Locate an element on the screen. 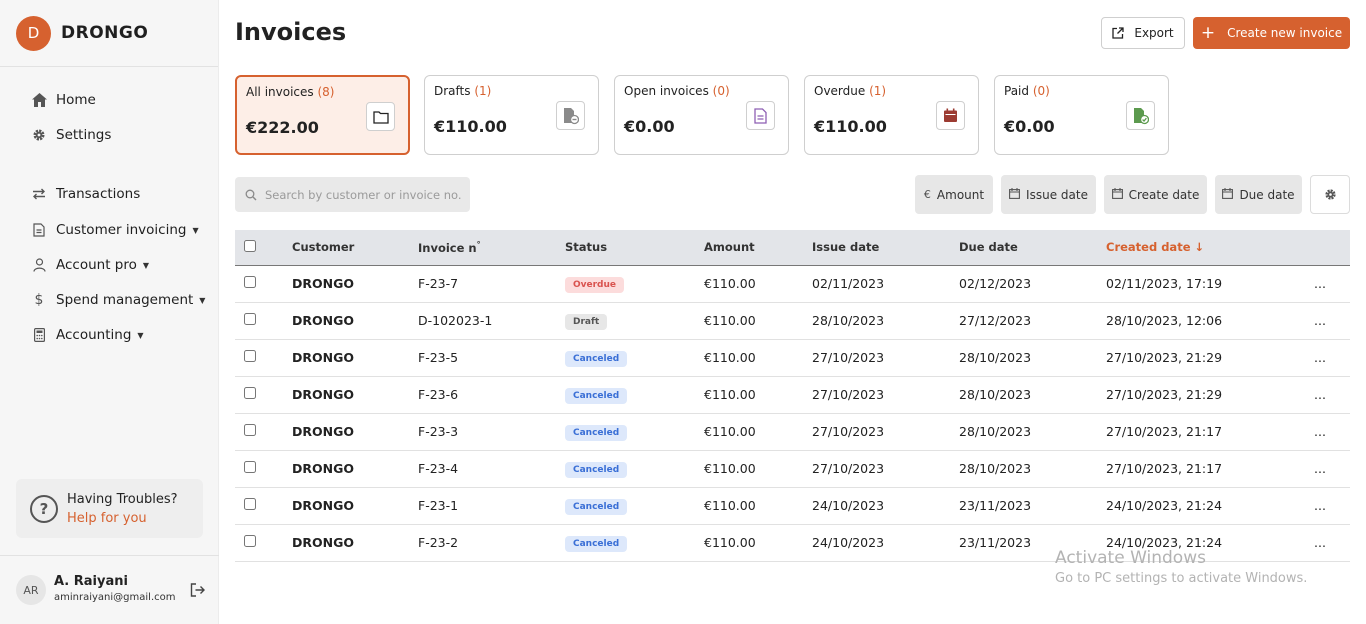  nav-item-spend-management: $ Spend management ▼ is located at coordinates (118, 300).